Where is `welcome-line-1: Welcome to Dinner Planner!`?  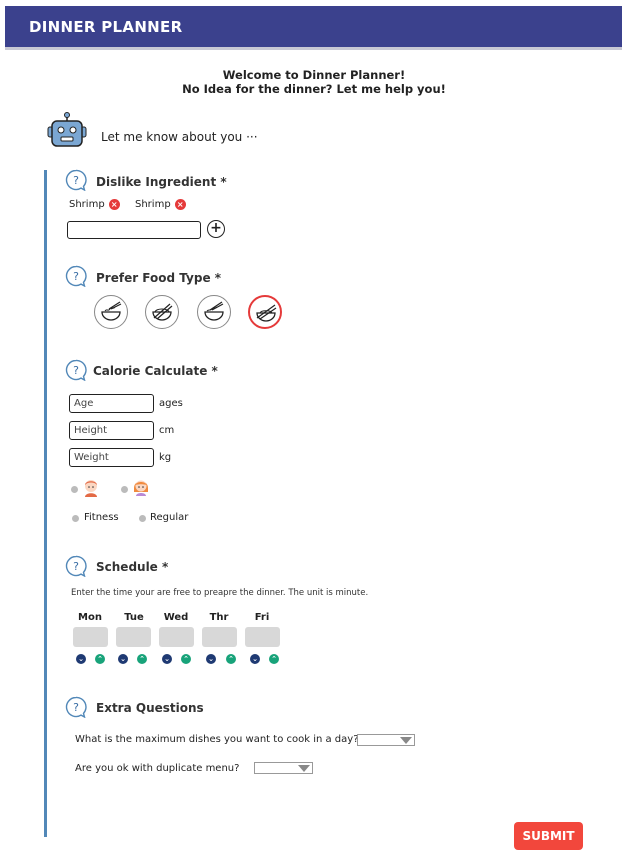
welcome-line-1: Welcome to Dinner Planner! is located at coordinates (314, 75).